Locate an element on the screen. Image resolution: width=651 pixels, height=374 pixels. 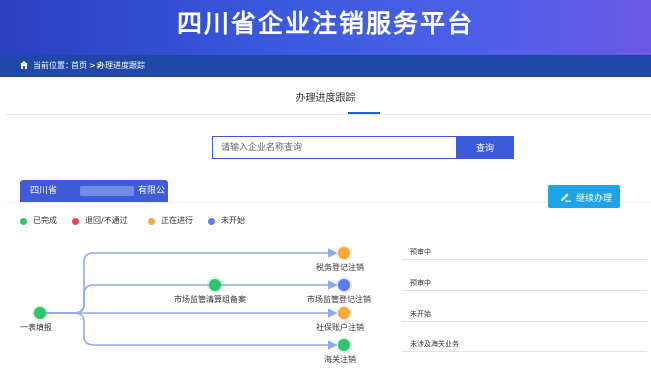
legend-rejected-label: 退回/不通过 is located at coordinates (106, 220).